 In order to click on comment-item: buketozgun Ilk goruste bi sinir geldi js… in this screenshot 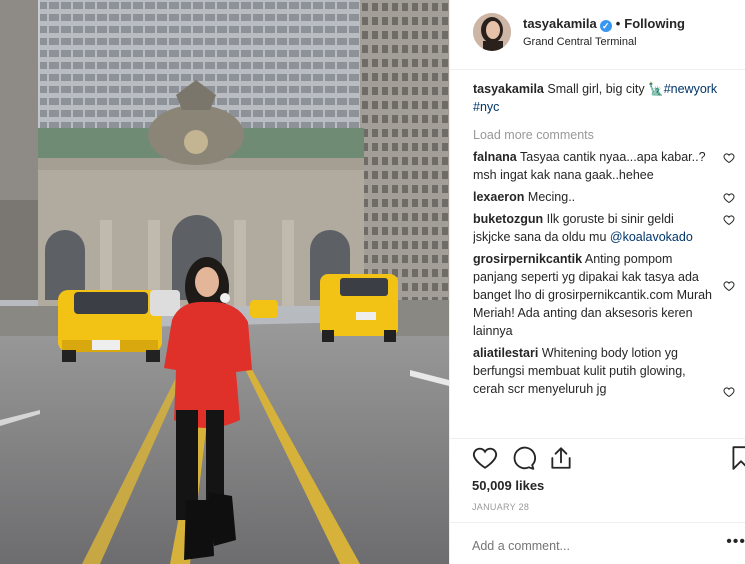, I will do `click(608, 228)`.